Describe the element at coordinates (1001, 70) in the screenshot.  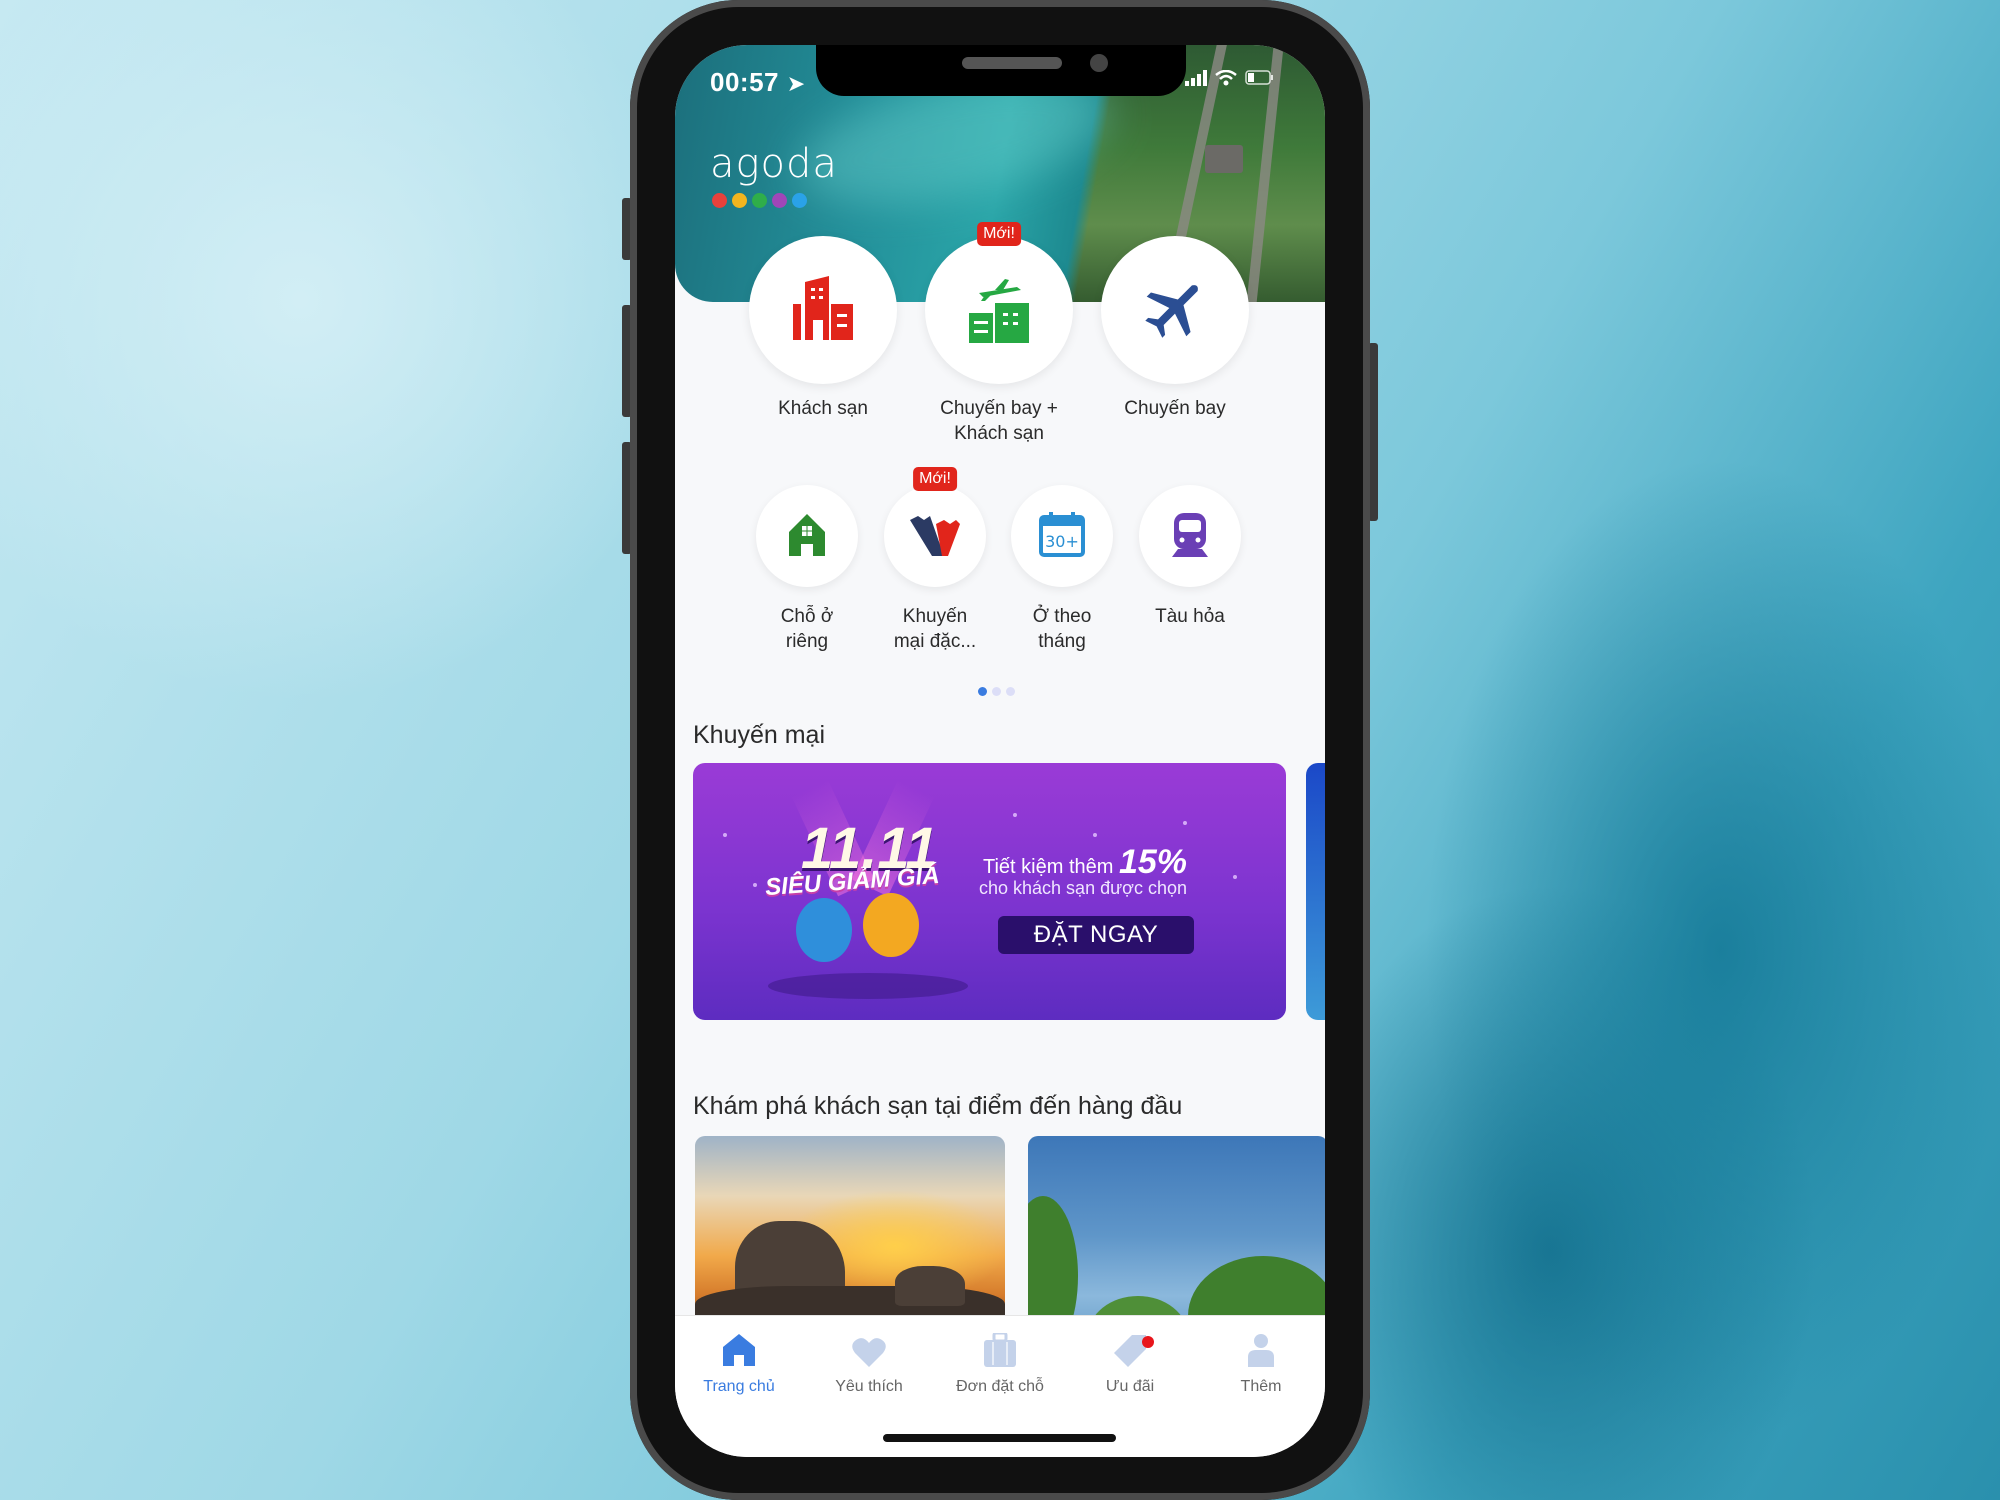
I see `phone-notch` at that location.